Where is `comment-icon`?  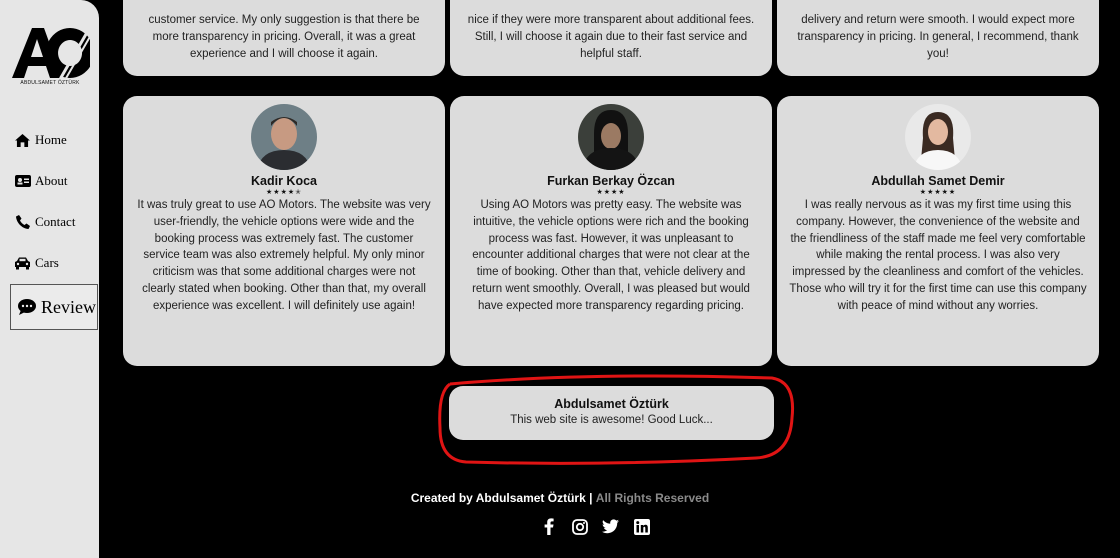 comment-icon is located at coordinates (27, 307).